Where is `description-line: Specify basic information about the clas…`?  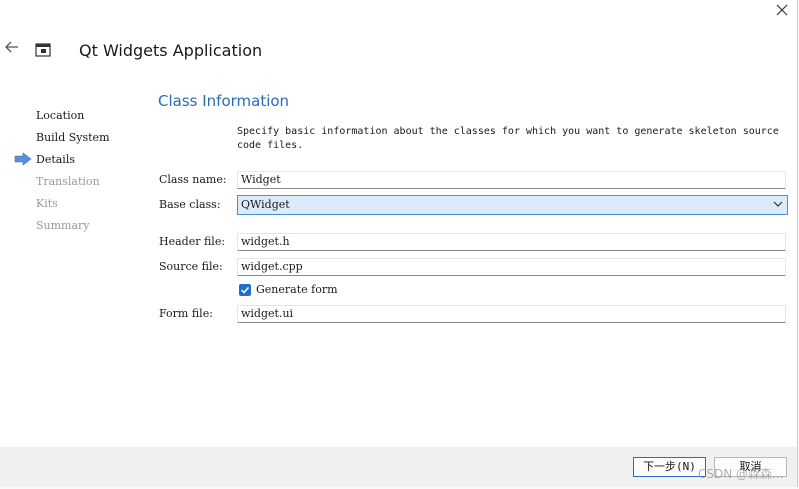
description-line: Specify basic information about the clas… is located at coordinates (508, 131).